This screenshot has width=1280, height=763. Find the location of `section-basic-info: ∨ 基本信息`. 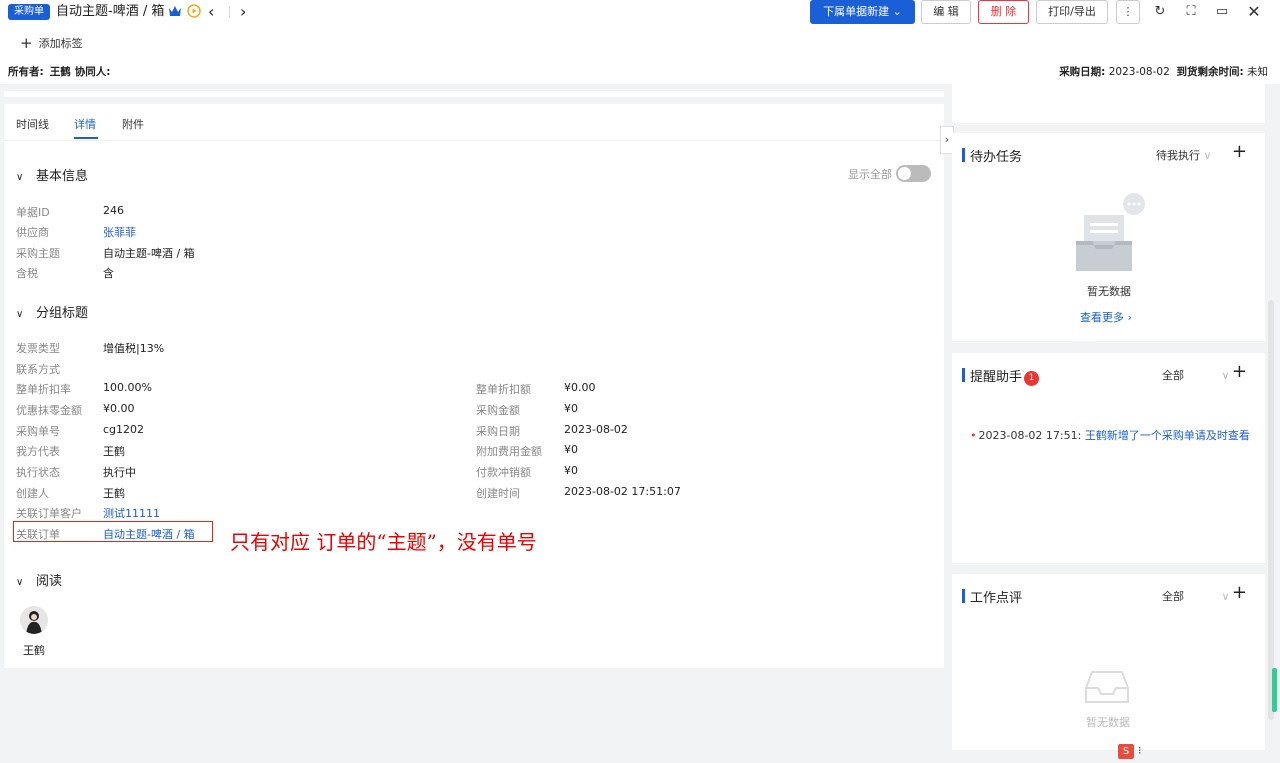

section-basic-info: ∨ 基本信息 is located at coordinates (52, 174).